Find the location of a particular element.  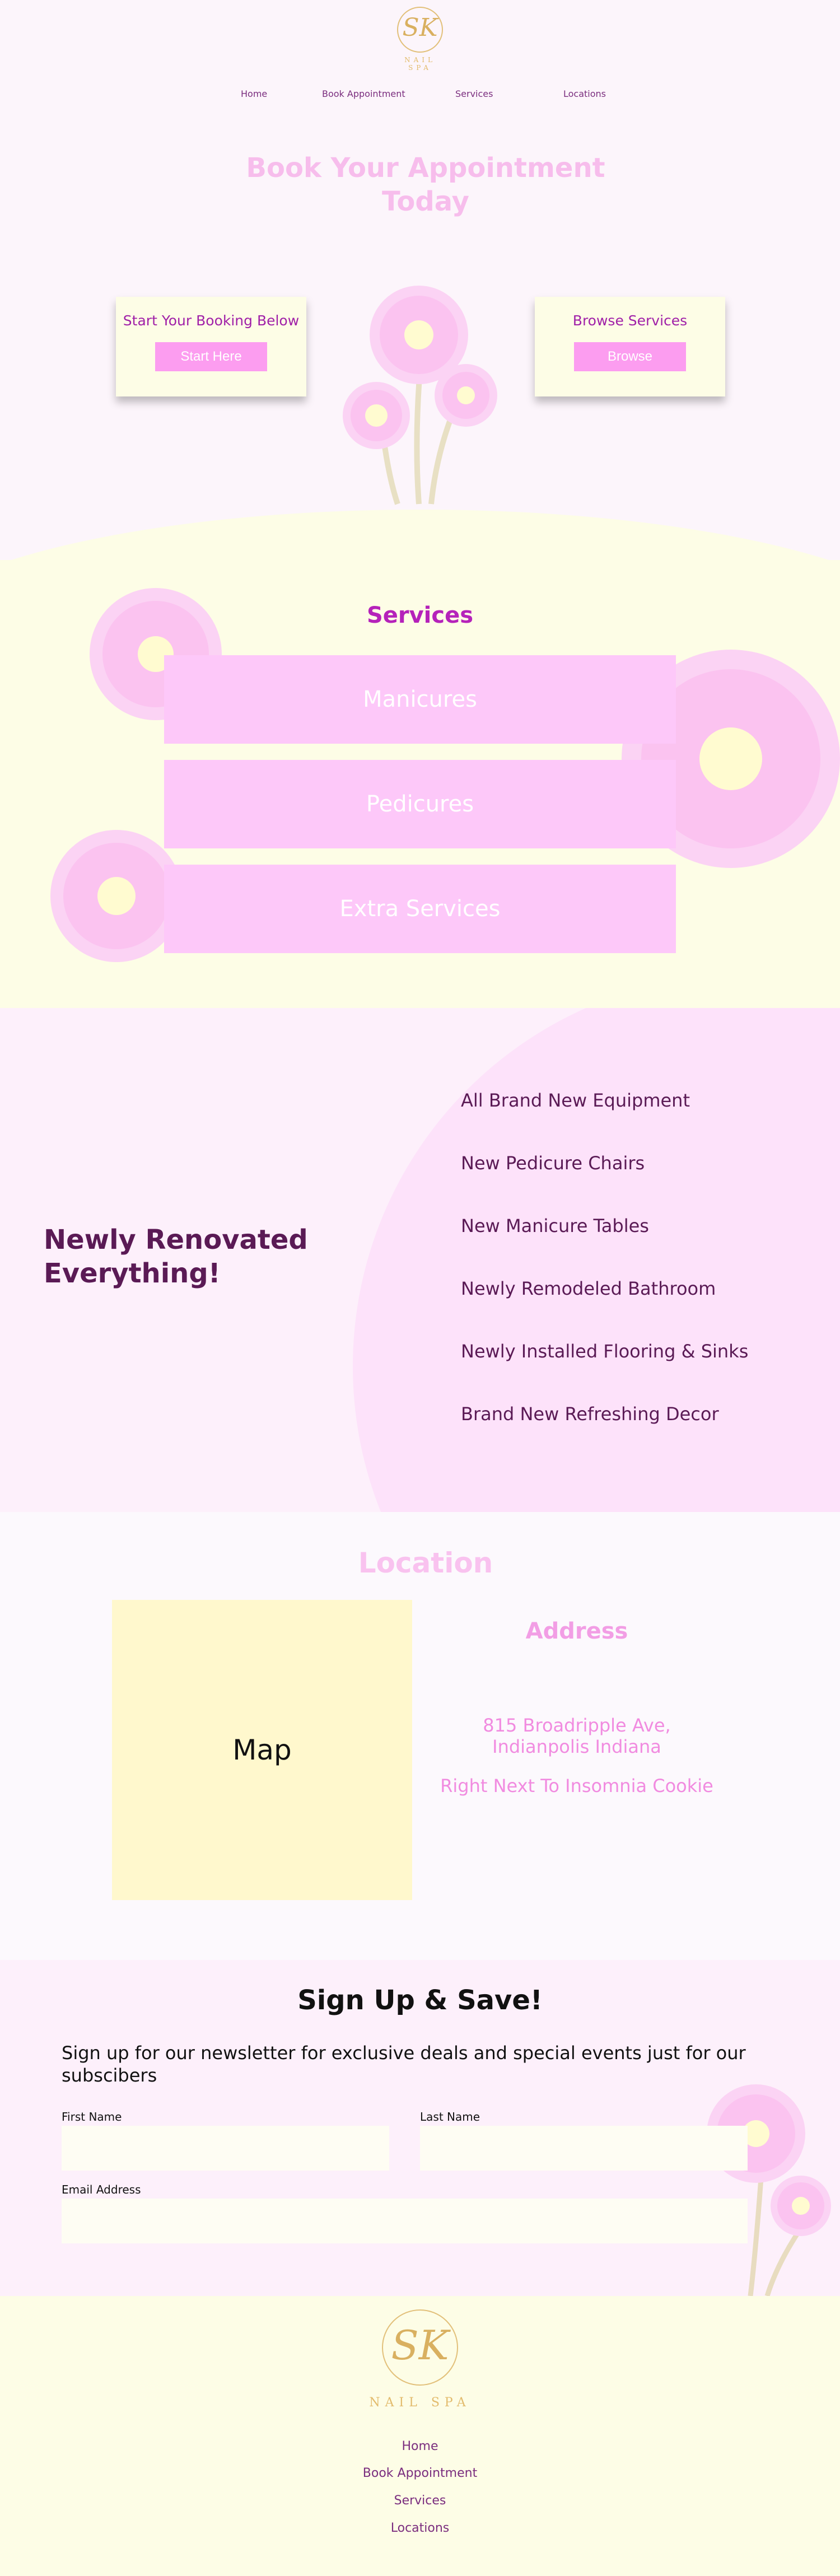

address-text: 815 Broadripple Ave, Indianpolis Indiana is located at coordinates (577, 1736).